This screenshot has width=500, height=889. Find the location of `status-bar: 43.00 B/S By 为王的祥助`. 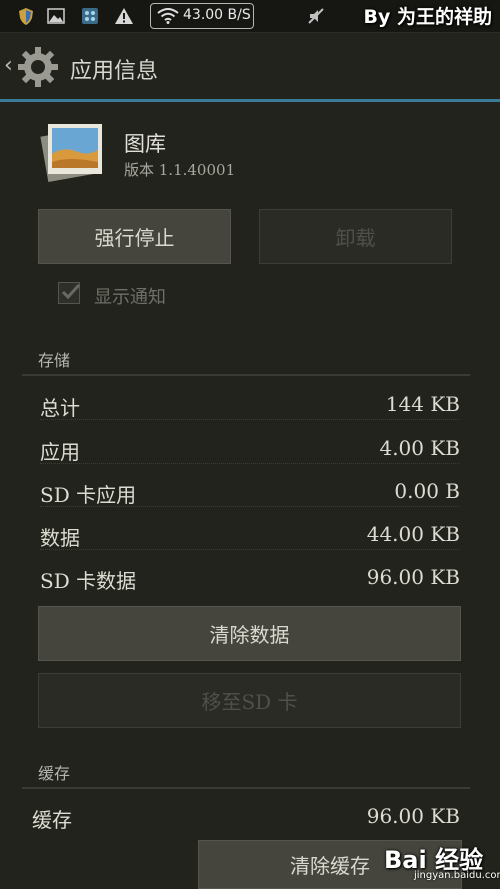

status-bar: 43.00 B/S By 为王的祥助 is located at coordinates (250, 16).